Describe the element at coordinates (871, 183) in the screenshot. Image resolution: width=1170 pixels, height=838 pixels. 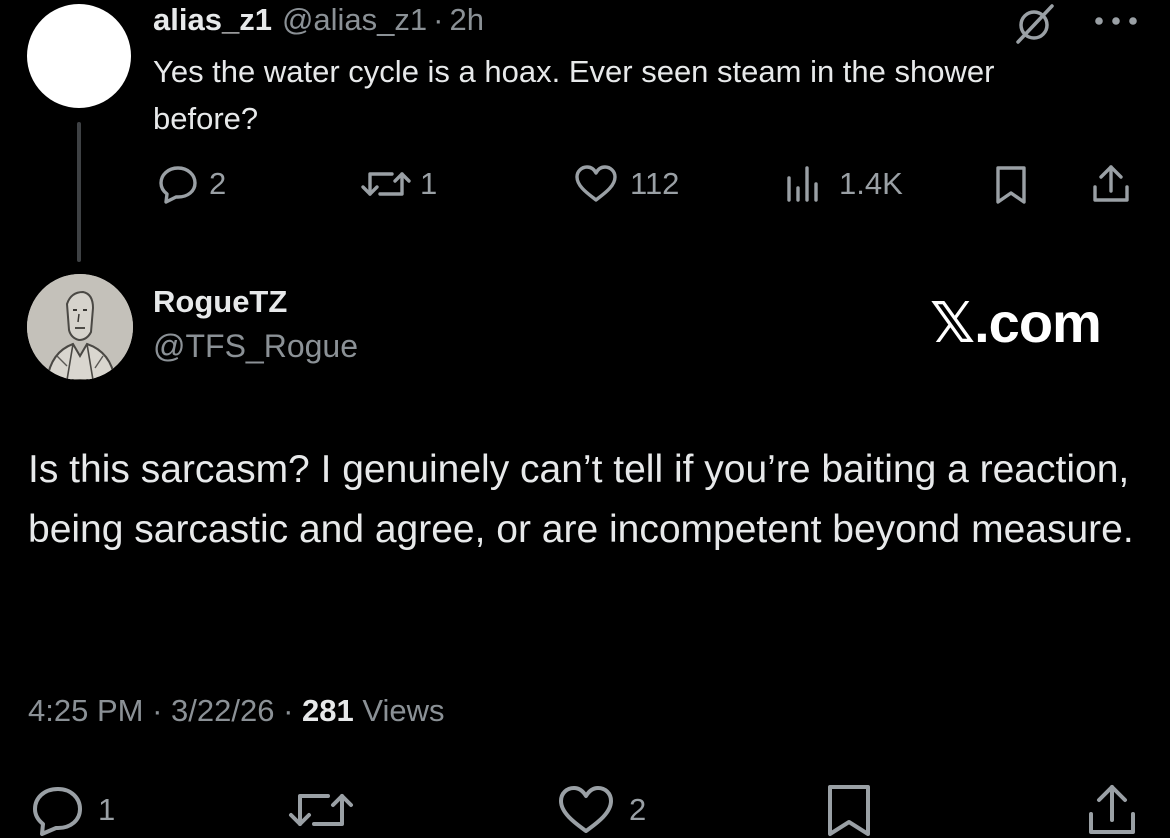
I see `parent-views-count: 1.4K` at that location.